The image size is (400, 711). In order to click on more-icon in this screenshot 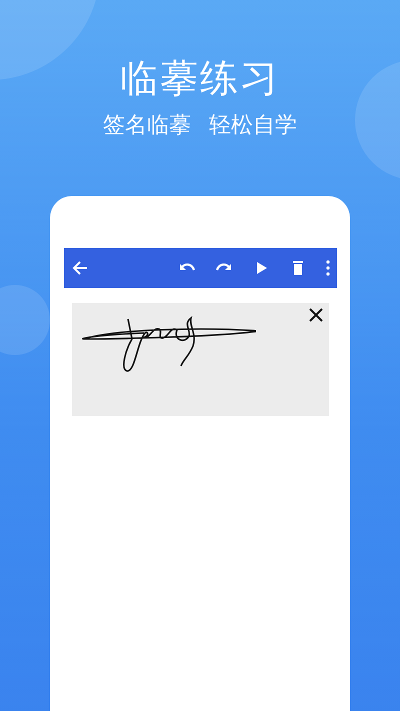, I will do `click(327, 268)`.